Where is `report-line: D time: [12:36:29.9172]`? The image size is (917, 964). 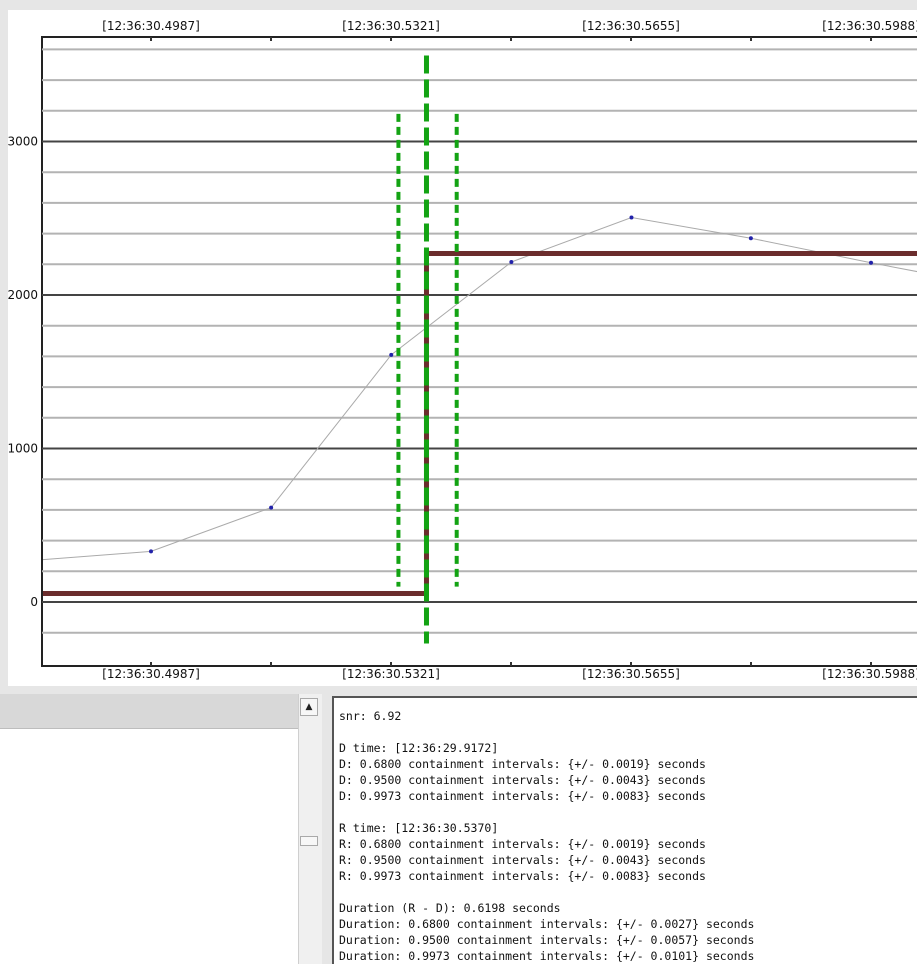
report-line: D time: [12:36:29.9172] is located at coordinates (419, 748).